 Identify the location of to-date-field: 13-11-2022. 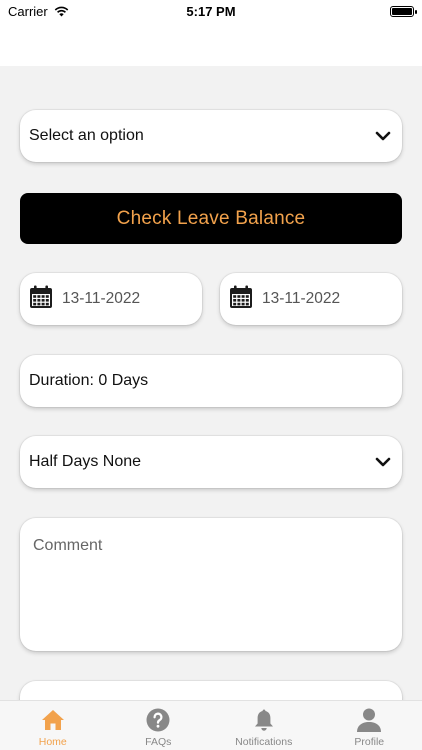
(311, 299).